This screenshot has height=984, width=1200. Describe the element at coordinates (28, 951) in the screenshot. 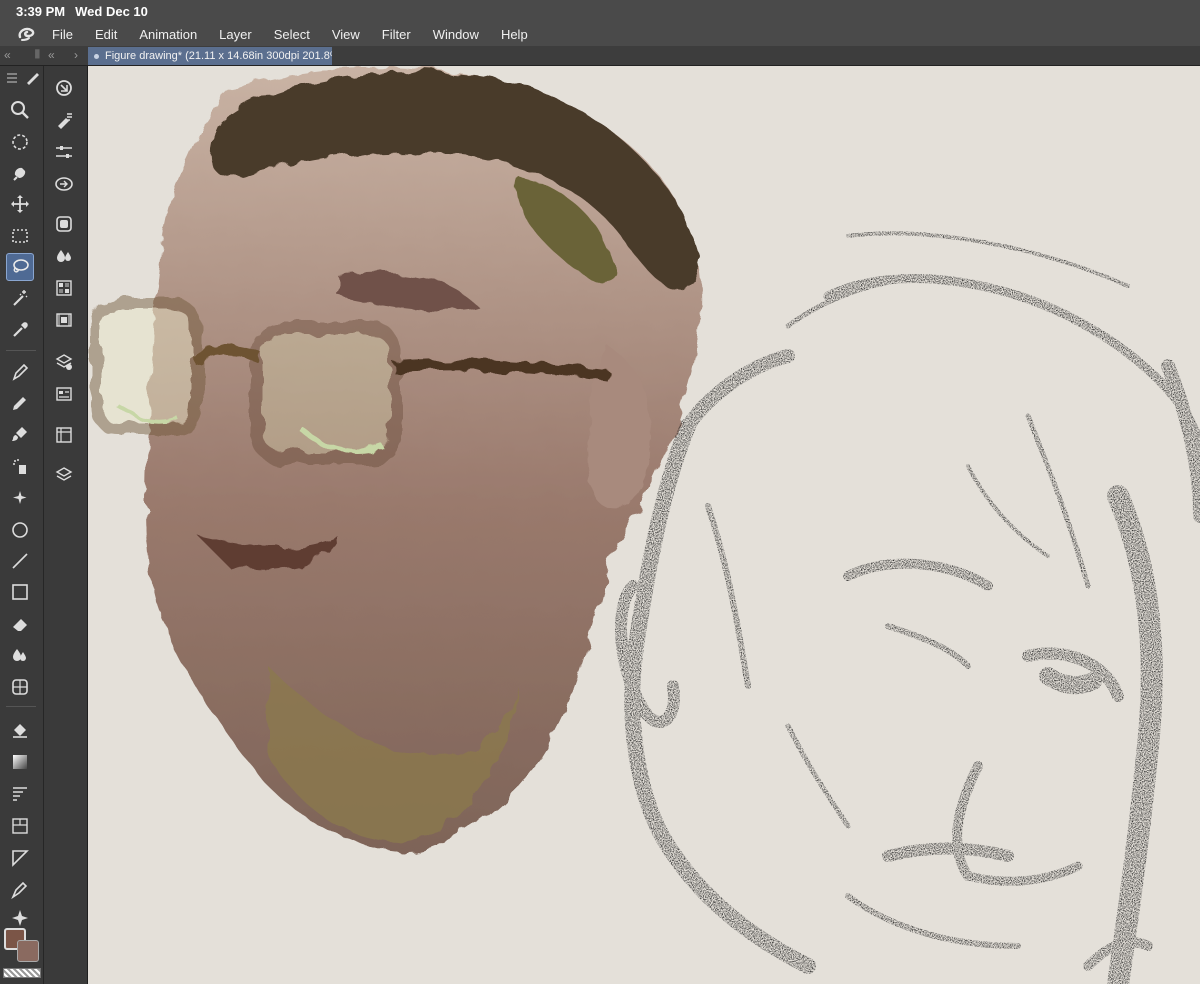

I see `sub-color-swatch` at that location.